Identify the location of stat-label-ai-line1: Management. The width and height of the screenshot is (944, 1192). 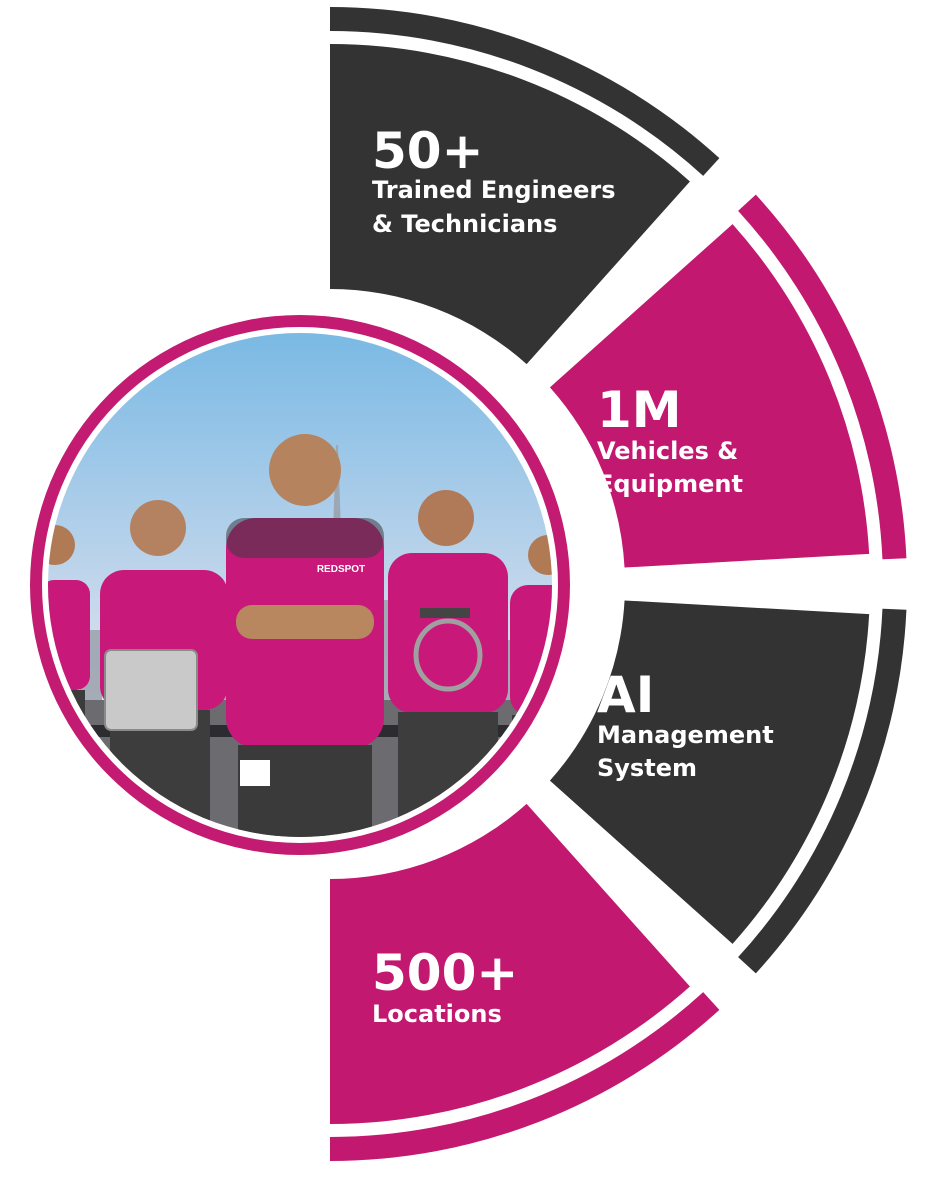
(685, 735).